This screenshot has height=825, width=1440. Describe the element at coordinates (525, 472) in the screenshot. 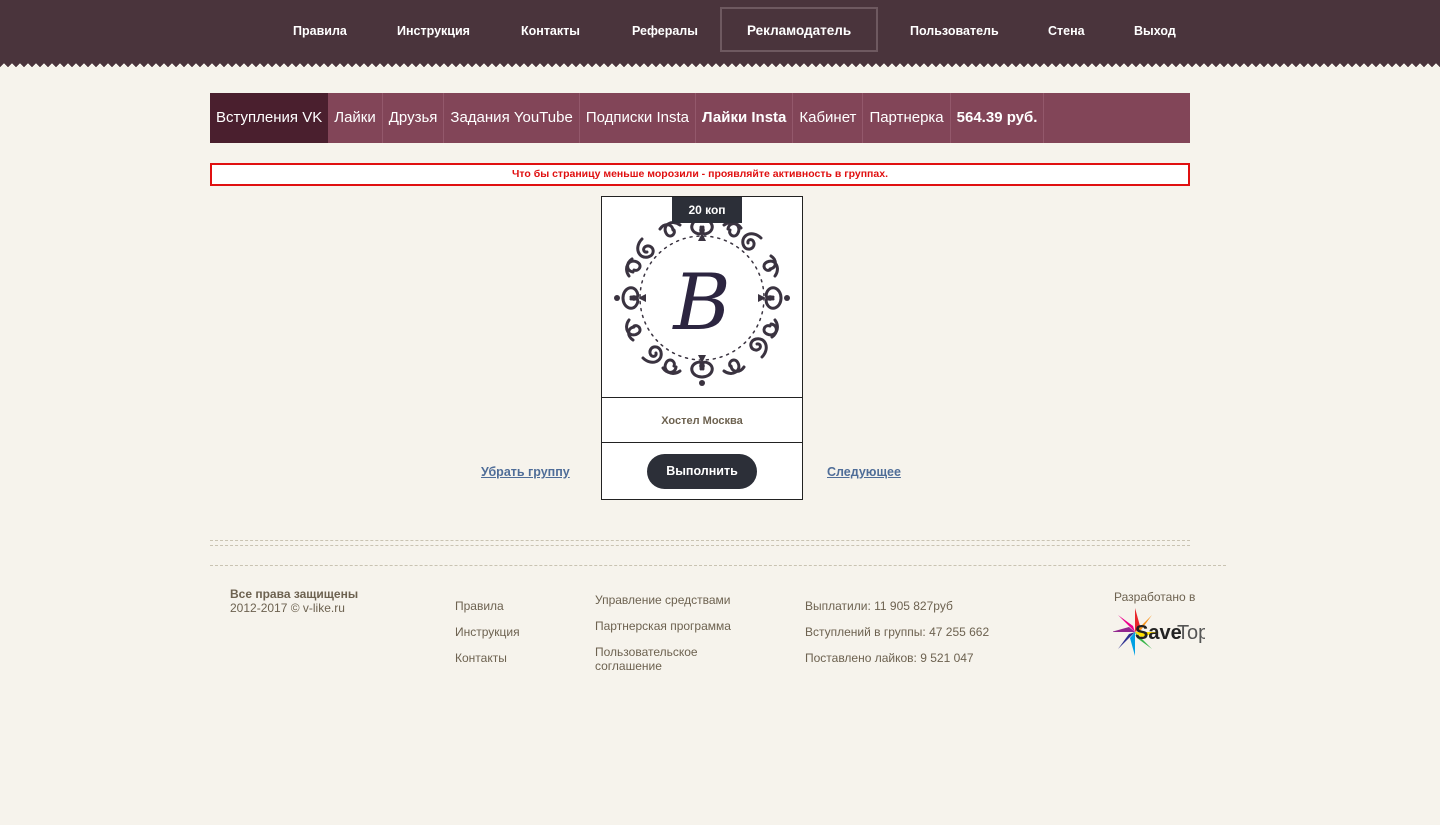

I see `remove-group-link: Убрать группу` at that location.